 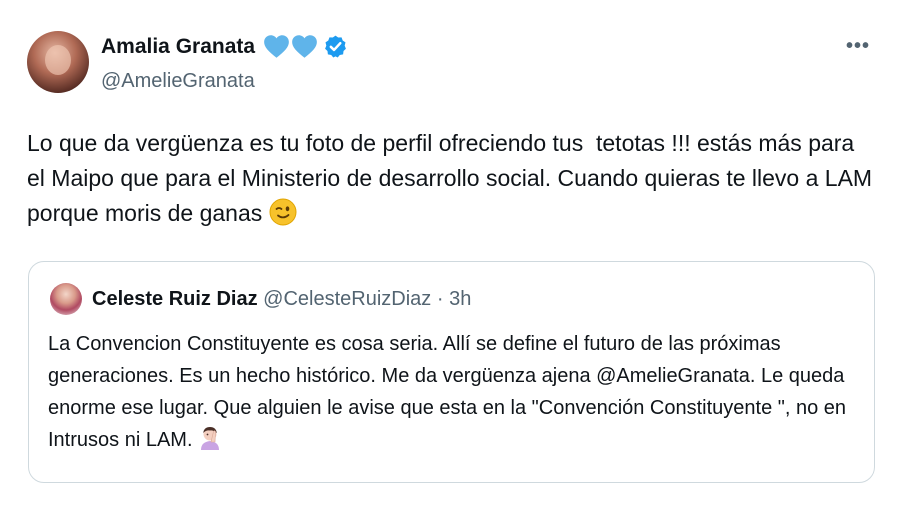 I want to click on author-name-row: Amalia Granata, so click(x=224, y=46).